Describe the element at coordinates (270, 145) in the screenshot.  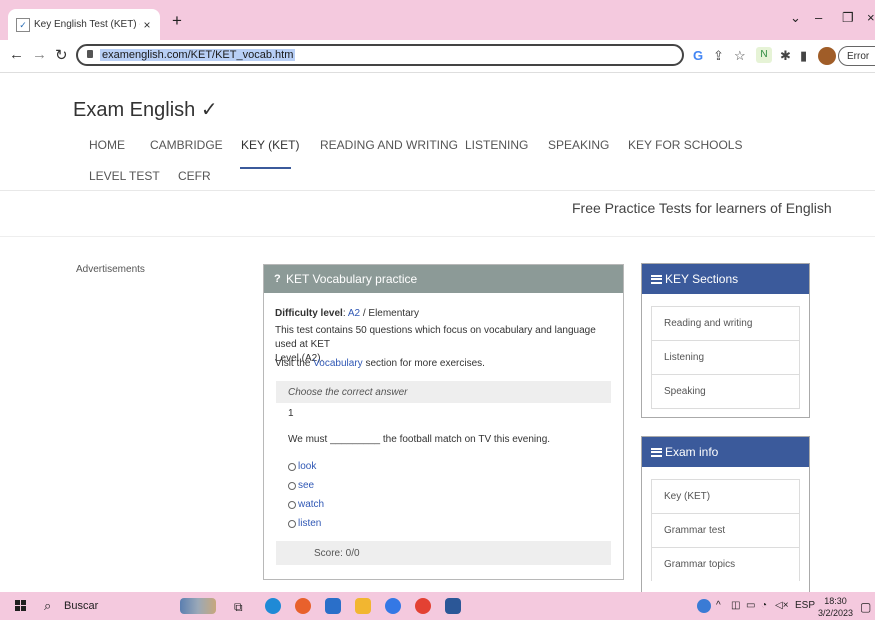
I see `nav-key-ket: KEY (KET)` at that location.